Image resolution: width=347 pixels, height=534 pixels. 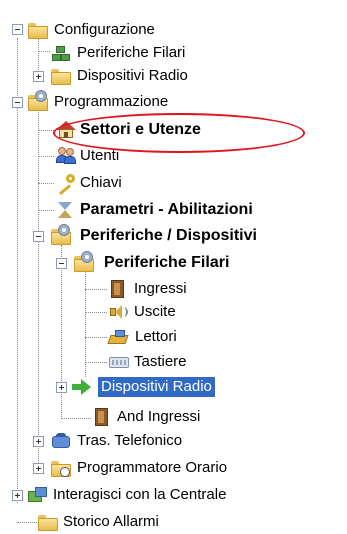 I want to click on expand-interagisci-toggle, so click(x=17, y=495).